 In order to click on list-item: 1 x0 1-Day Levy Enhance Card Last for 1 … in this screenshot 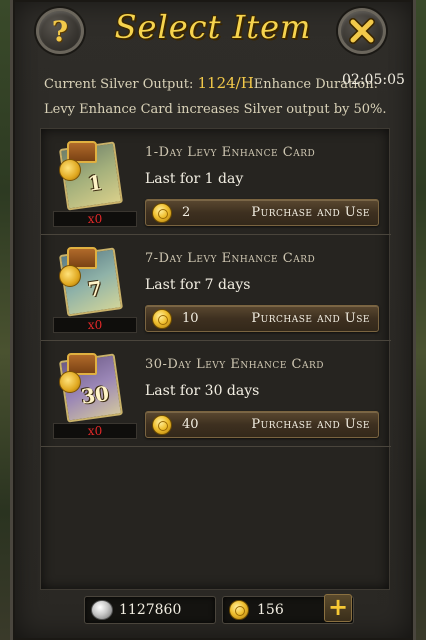, I will do `click(216, 182)`.